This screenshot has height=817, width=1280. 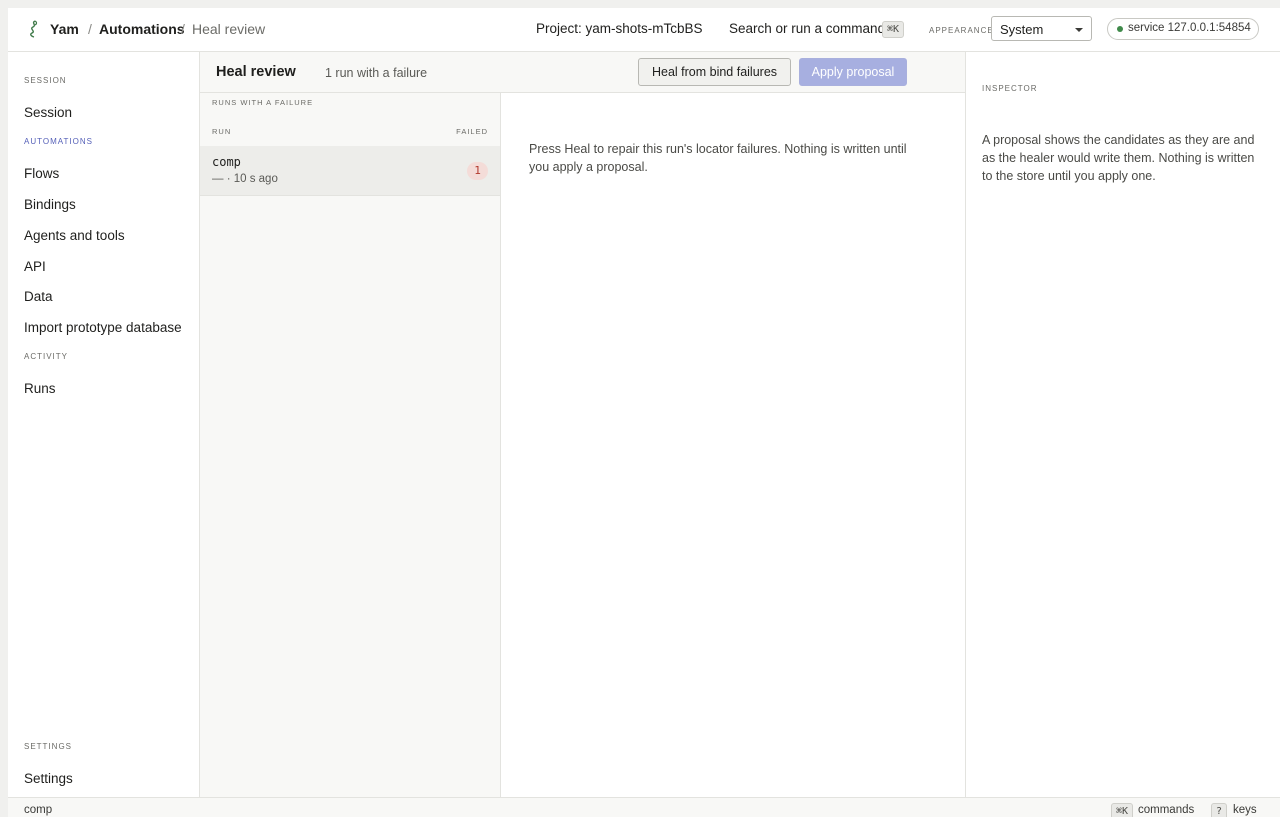 What do you see at coordinates (807, 28) in the screenshot?
I see `command-palette-trigger: Search or run a command` at bounding box center [807, 28].